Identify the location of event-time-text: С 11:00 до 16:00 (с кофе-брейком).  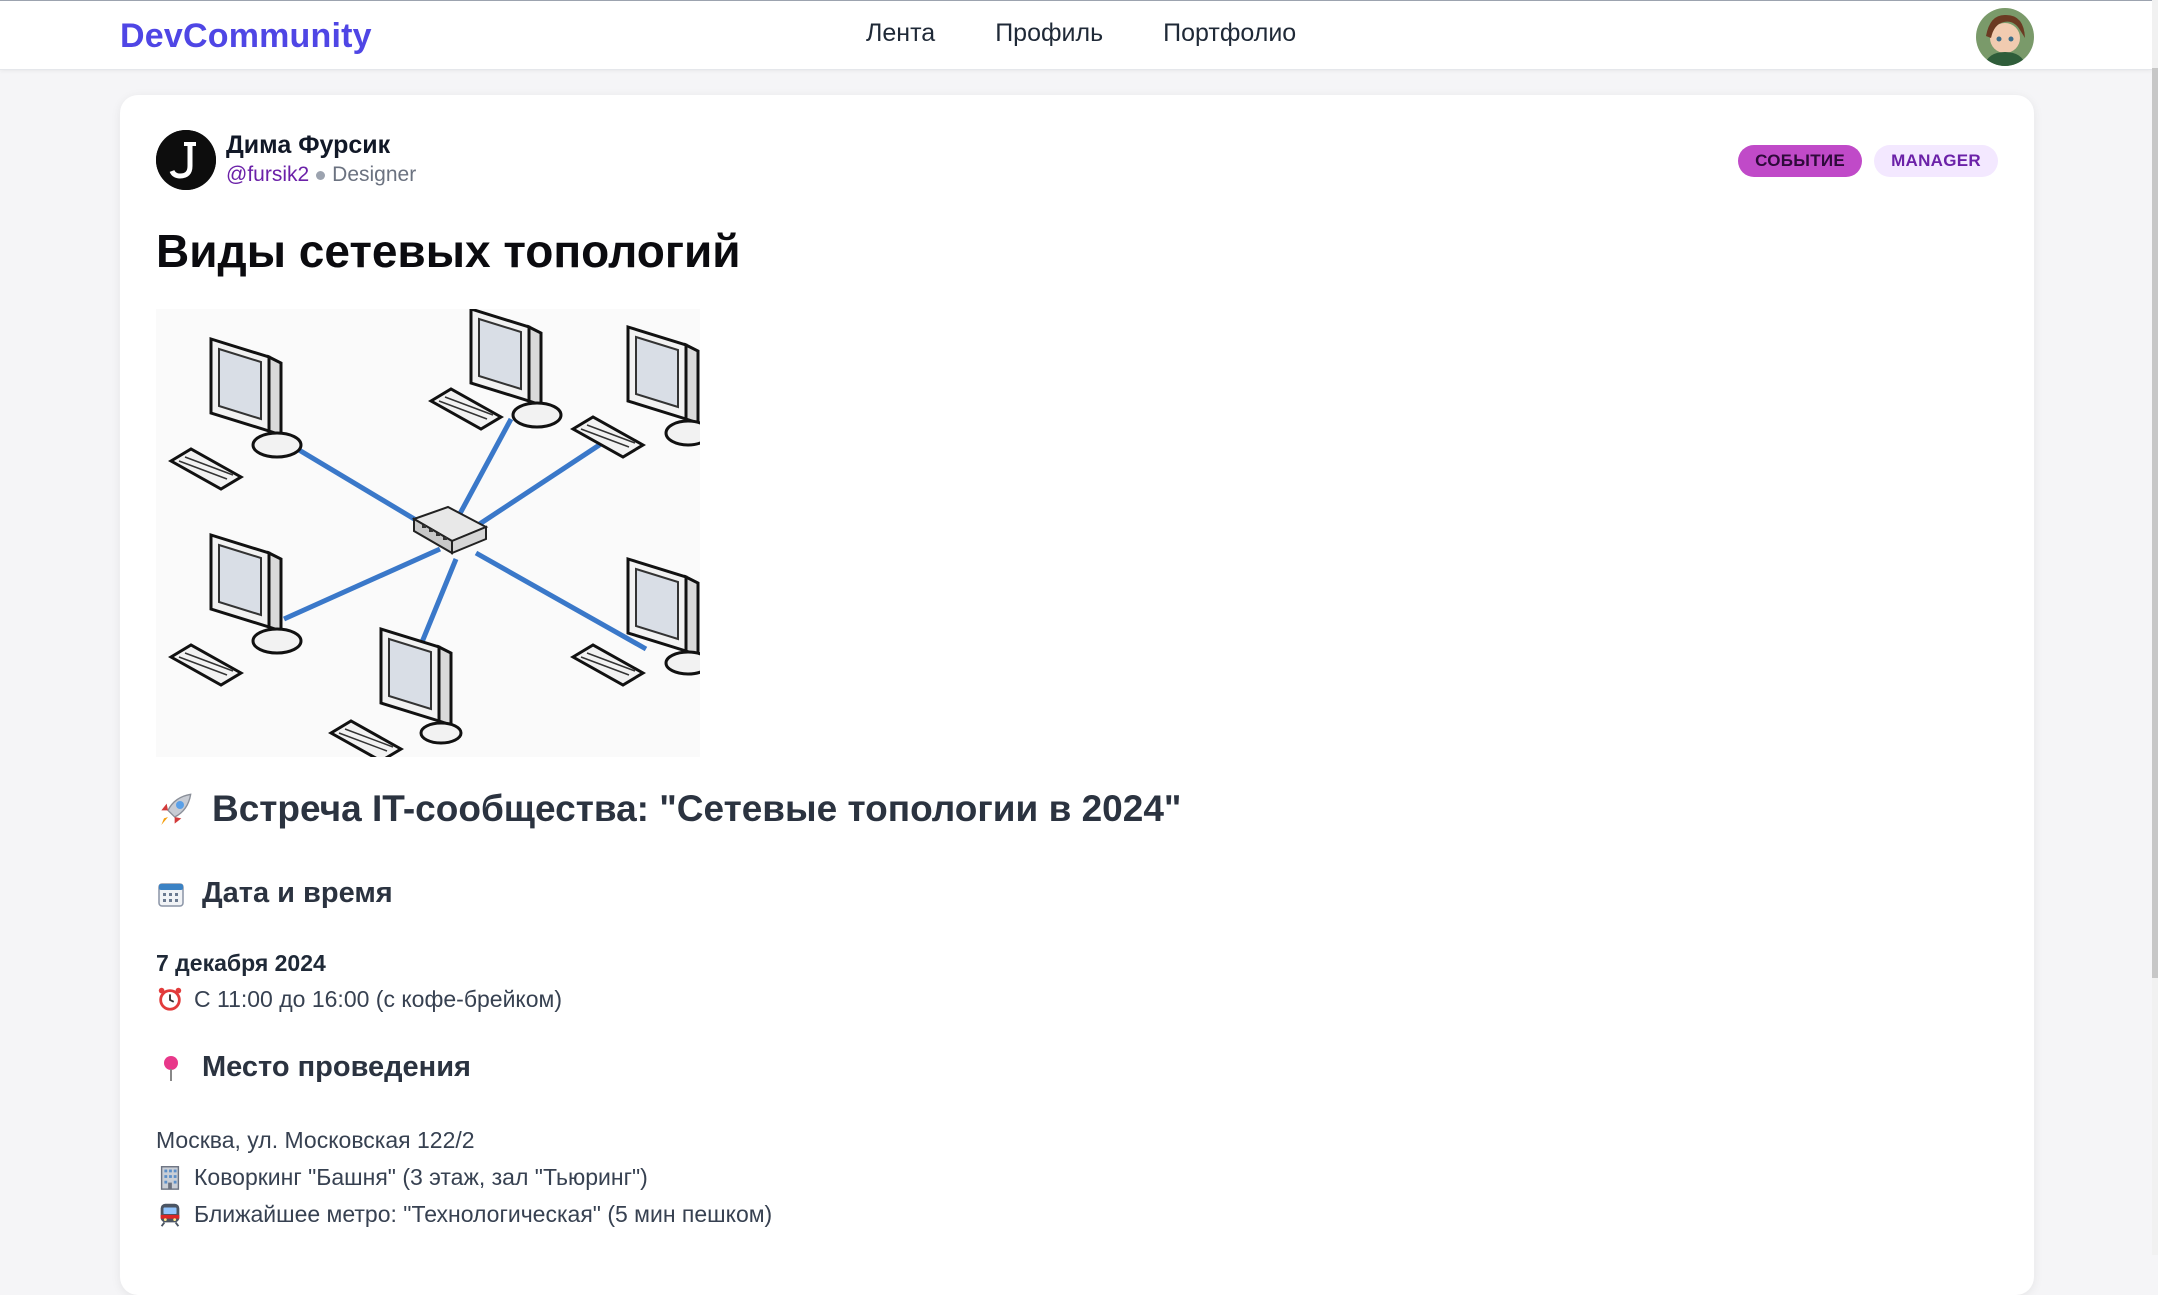
(378, 998).